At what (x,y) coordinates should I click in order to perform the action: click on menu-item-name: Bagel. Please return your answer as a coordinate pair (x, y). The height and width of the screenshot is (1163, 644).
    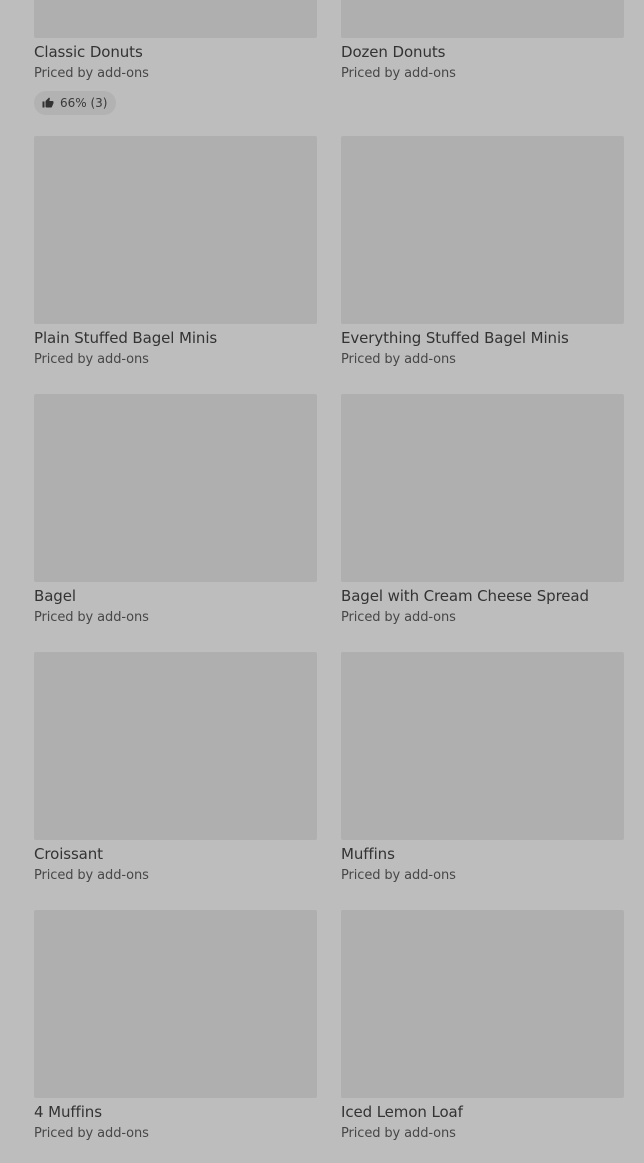
    Looking at the image, I should click on (55, 596).